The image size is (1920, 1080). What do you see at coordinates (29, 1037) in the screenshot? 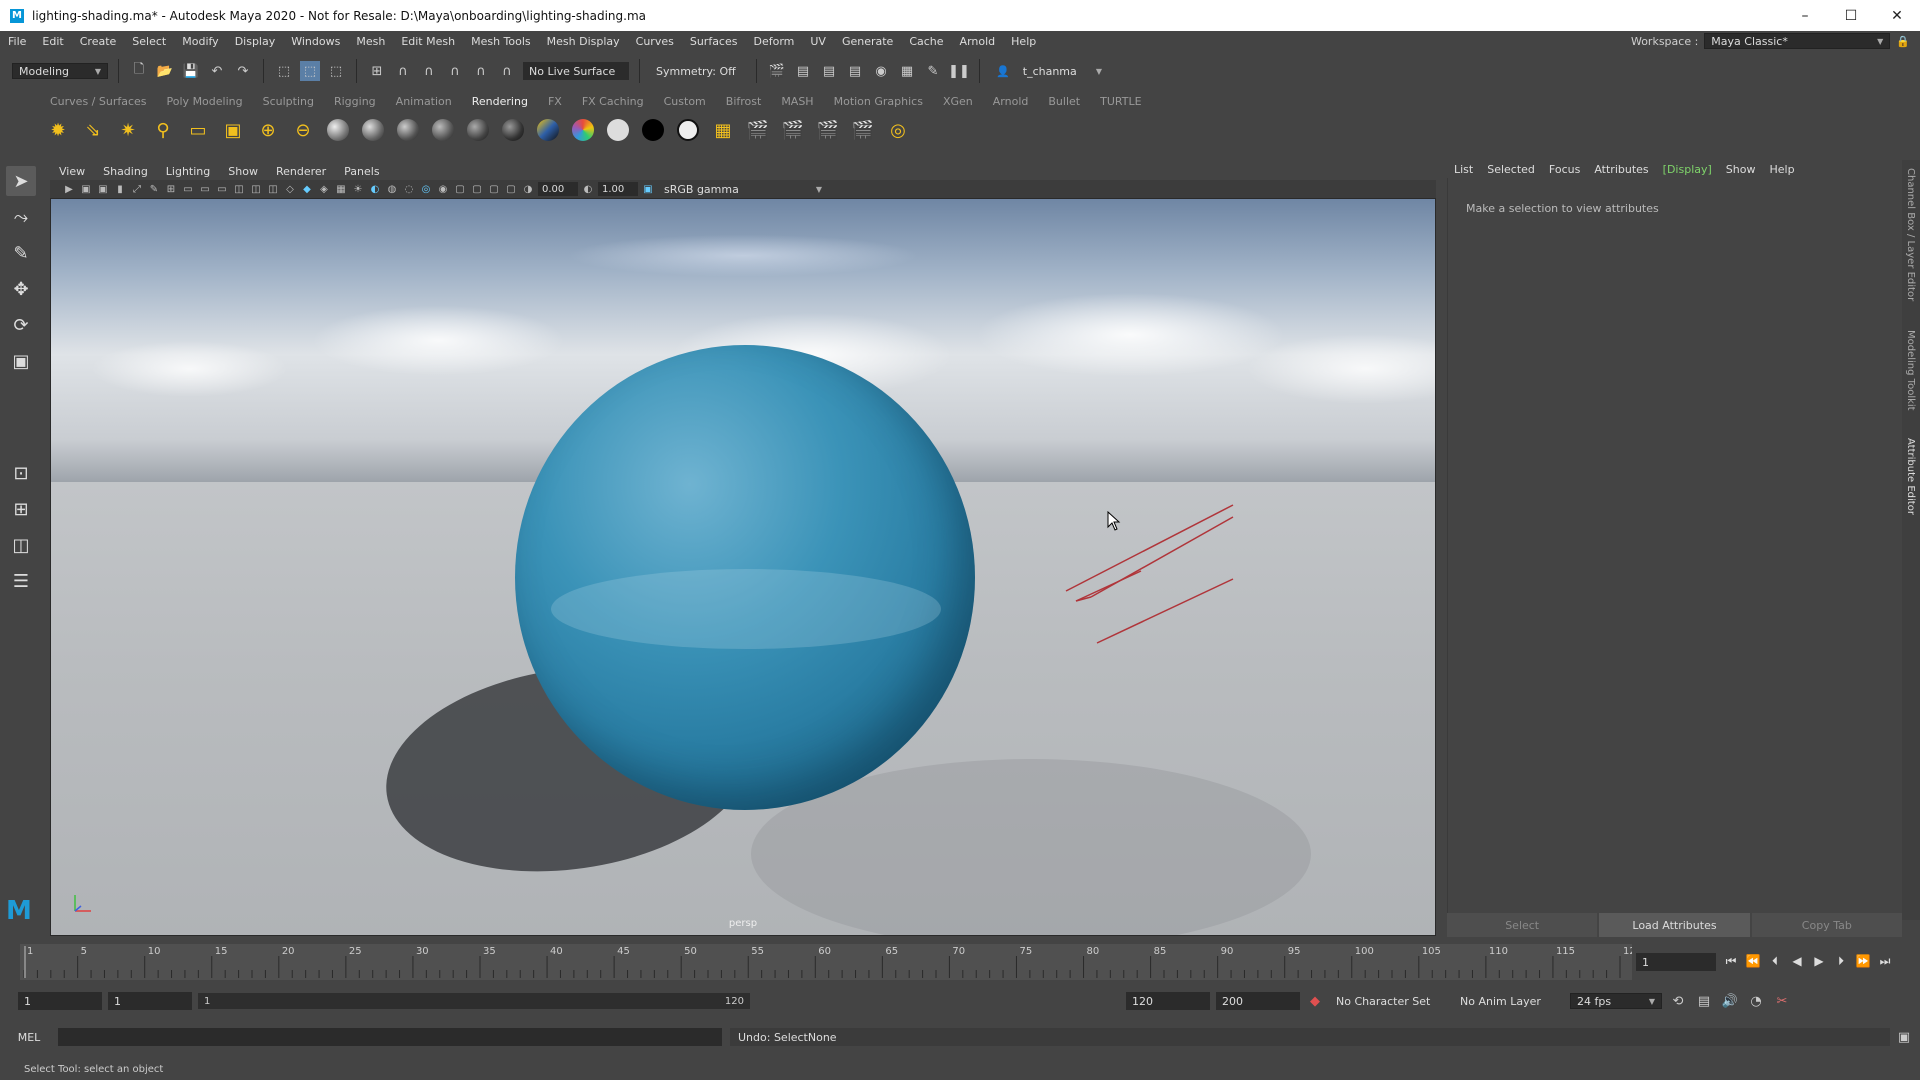
I see `script-language-toggle: MEL` at bounding box center [29, 1037].